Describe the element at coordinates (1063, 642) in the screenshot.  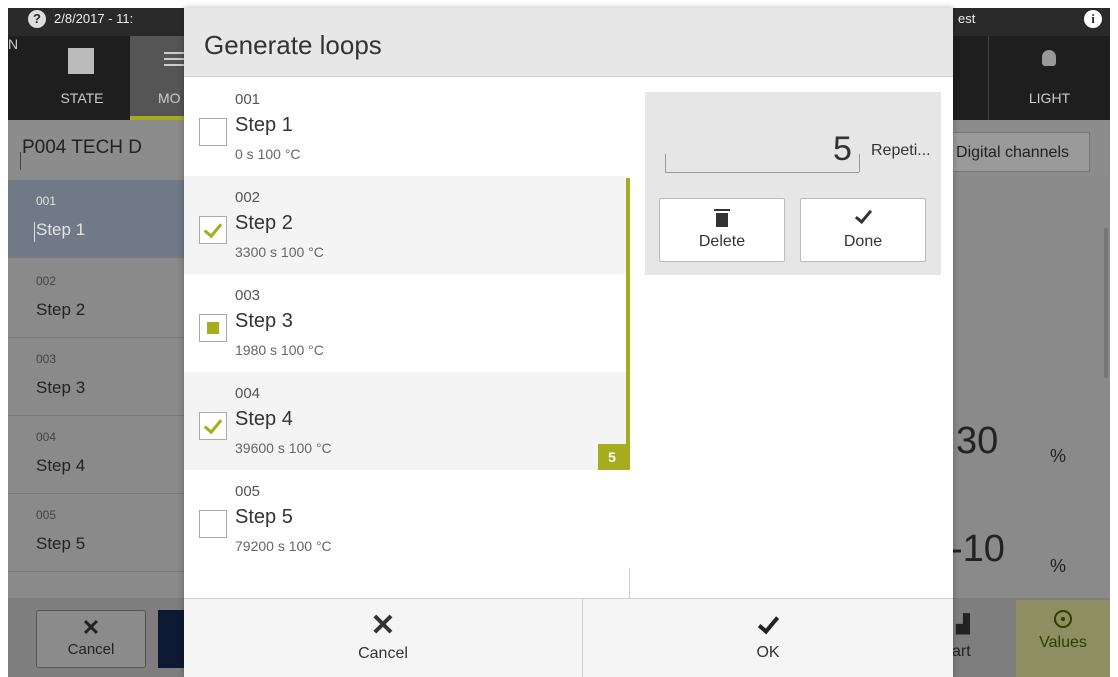
I see `values-tab-label: Values` at that location.